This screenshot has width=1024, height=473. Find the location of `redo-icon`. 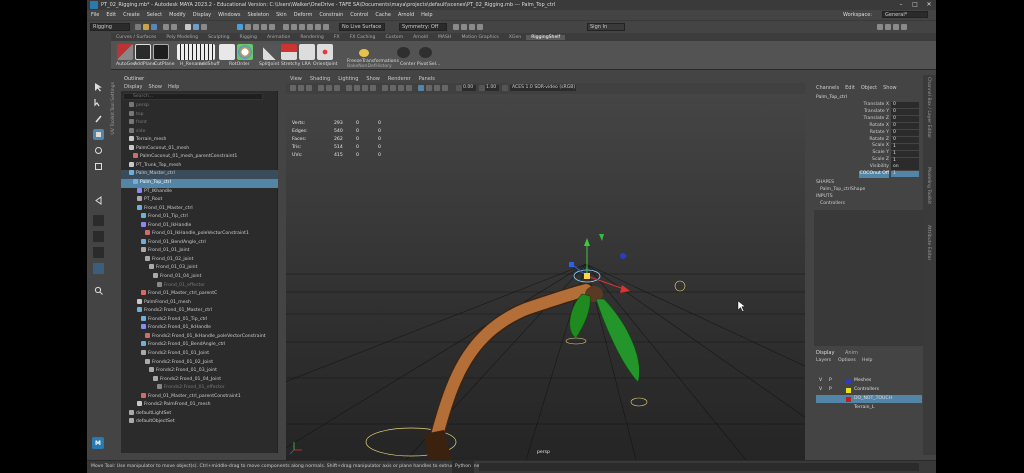

redo-icon is located at coordinates (174, 27).